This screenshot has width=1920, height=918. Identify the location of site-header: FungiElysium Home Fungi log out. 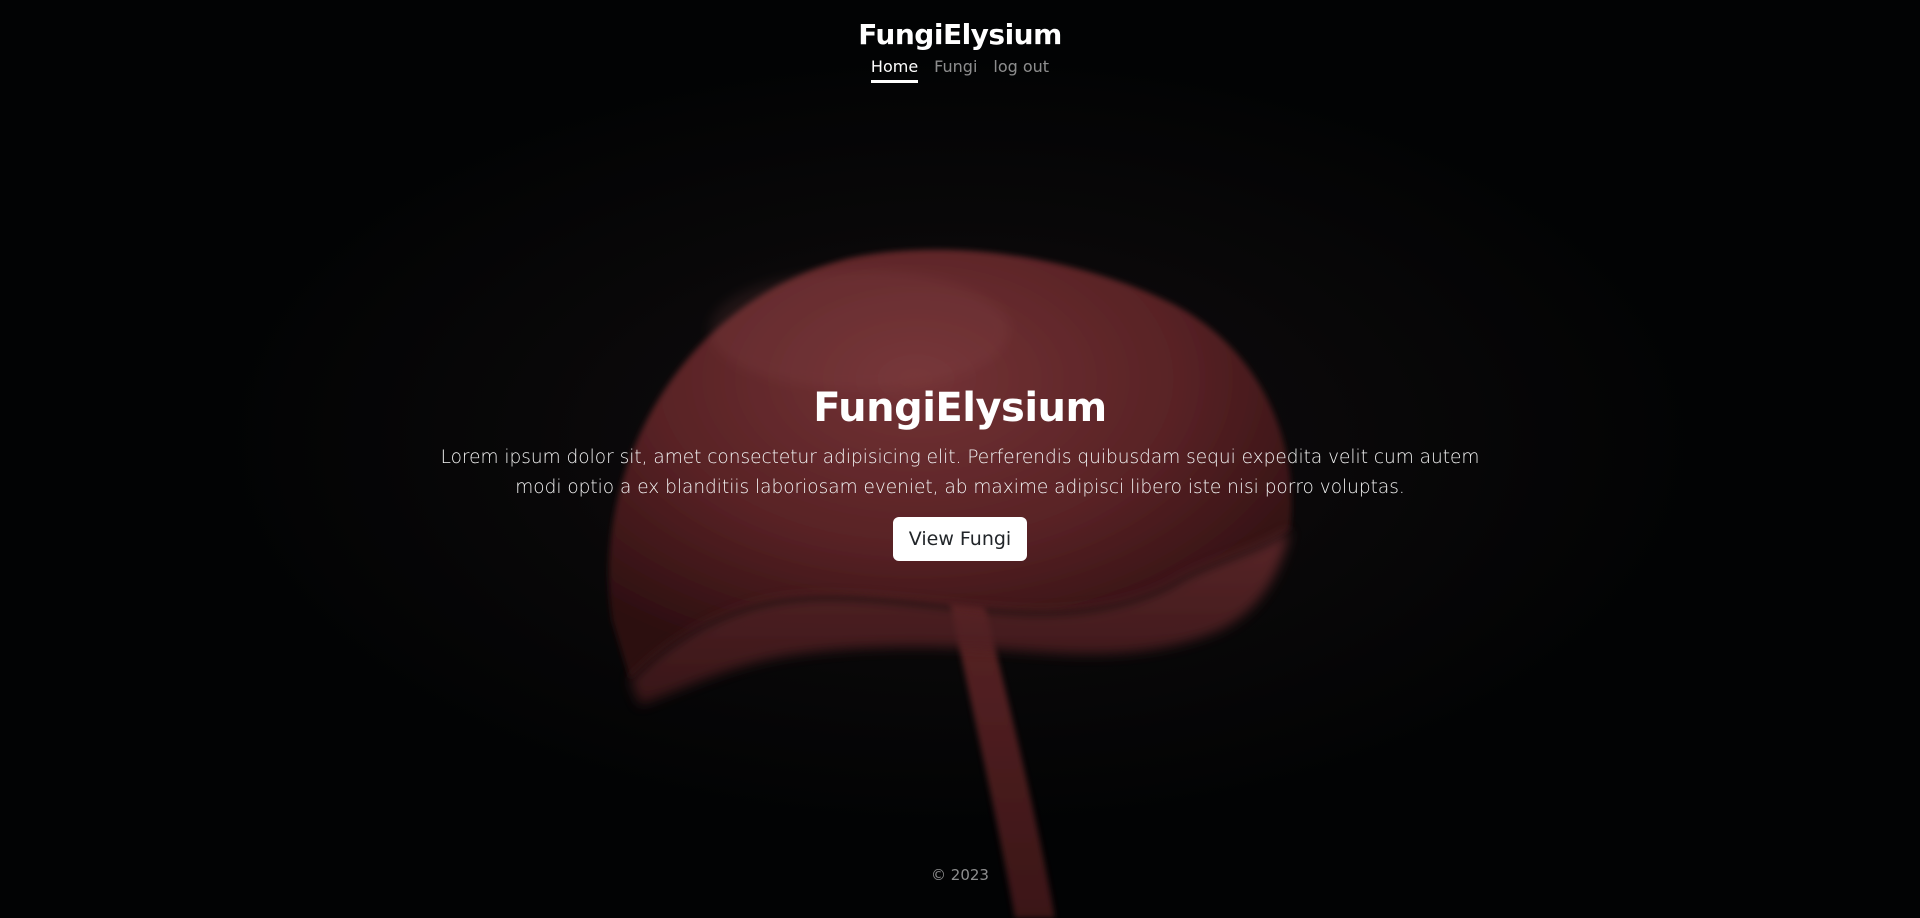
(960, 50).